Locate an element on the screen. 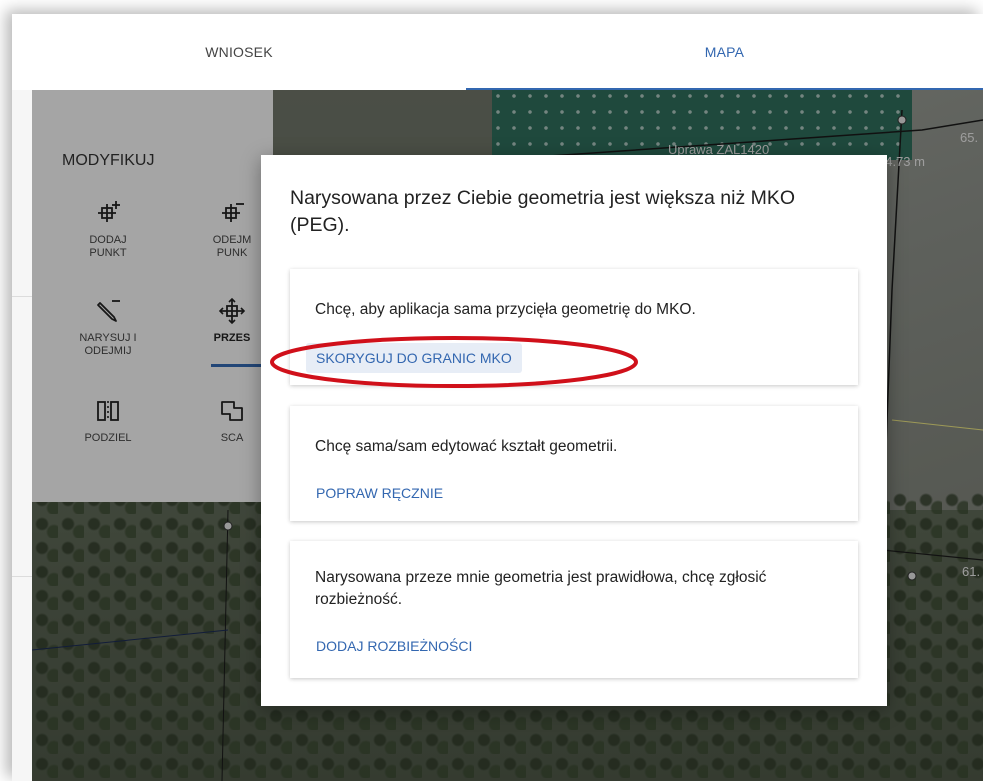  tab-wniosek: WNIOSEK is located at coordinates (239, 52).